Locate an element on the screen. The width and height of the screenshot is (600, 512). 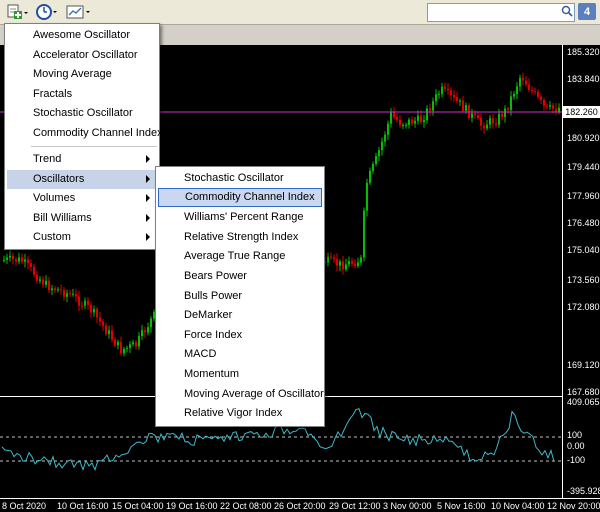
submenu-item-bulls-power: Bulls Power is located at coordinates (240, 296).